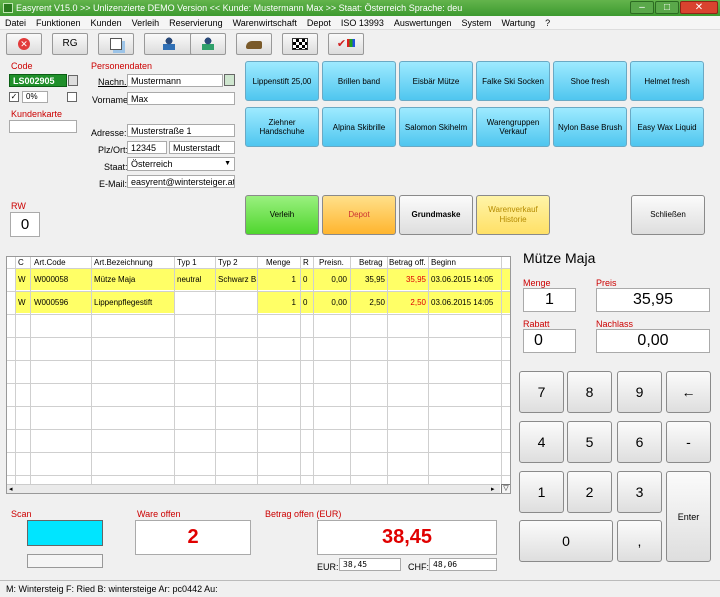 Image resolution: width=720 pixels, height=597 pixels. Describe the element at coordinates (518, 23) in the screenshot. I see `menu-wartung: Wartung` at that location.